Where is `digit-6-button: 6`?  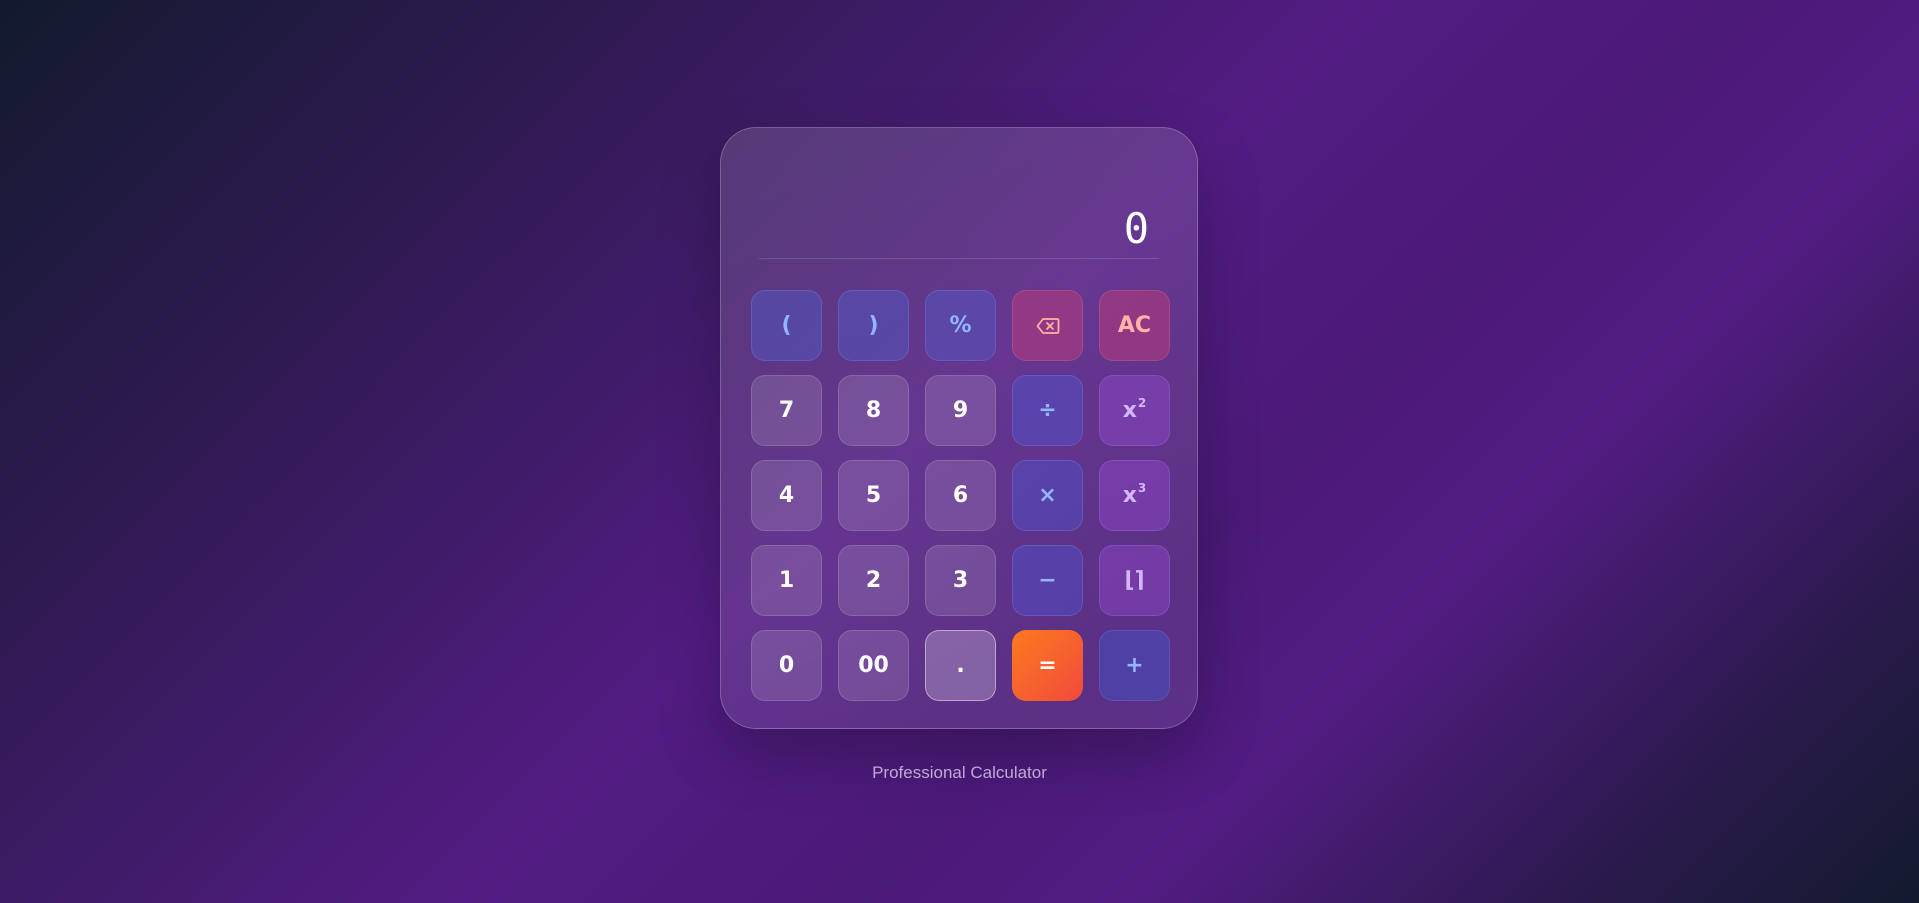
digit-6-button: 6 is located at coordinates (960, 495).